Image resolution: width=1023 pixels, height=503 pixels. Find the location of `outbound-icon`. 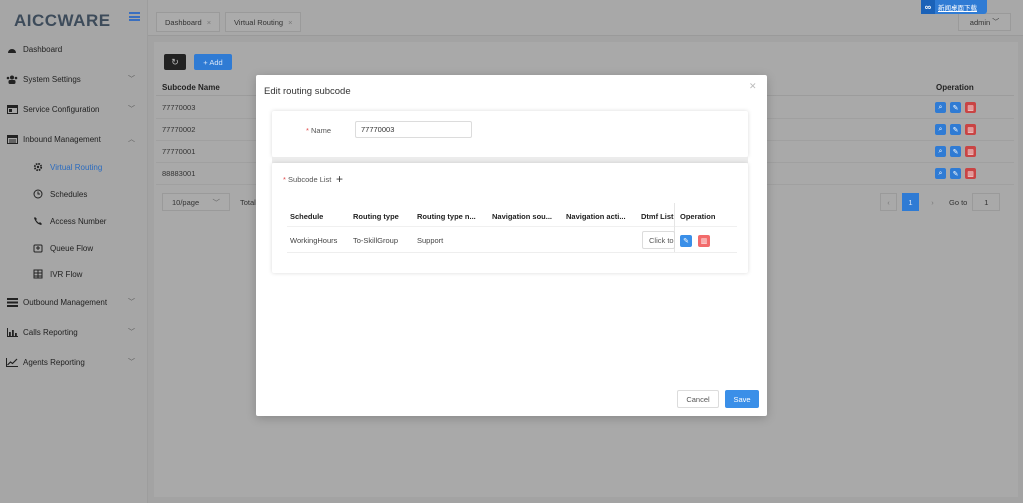

outbound-icon is located at coordinates (12, 302).